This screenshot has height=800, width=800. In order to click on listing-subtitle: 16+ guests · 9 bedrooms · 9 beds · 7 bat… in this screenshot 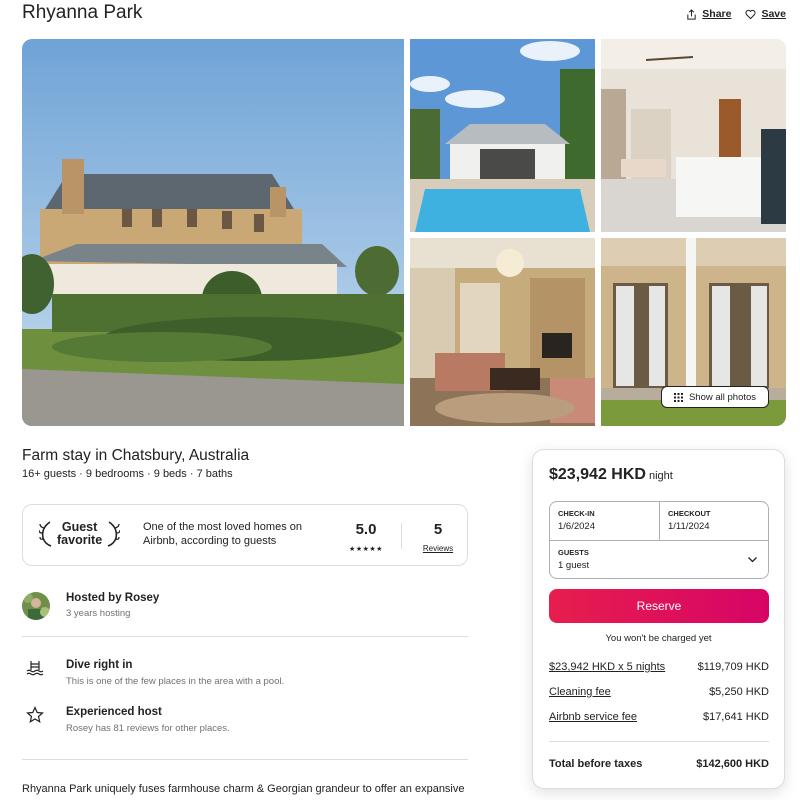, I will do `click(127, 474)`.